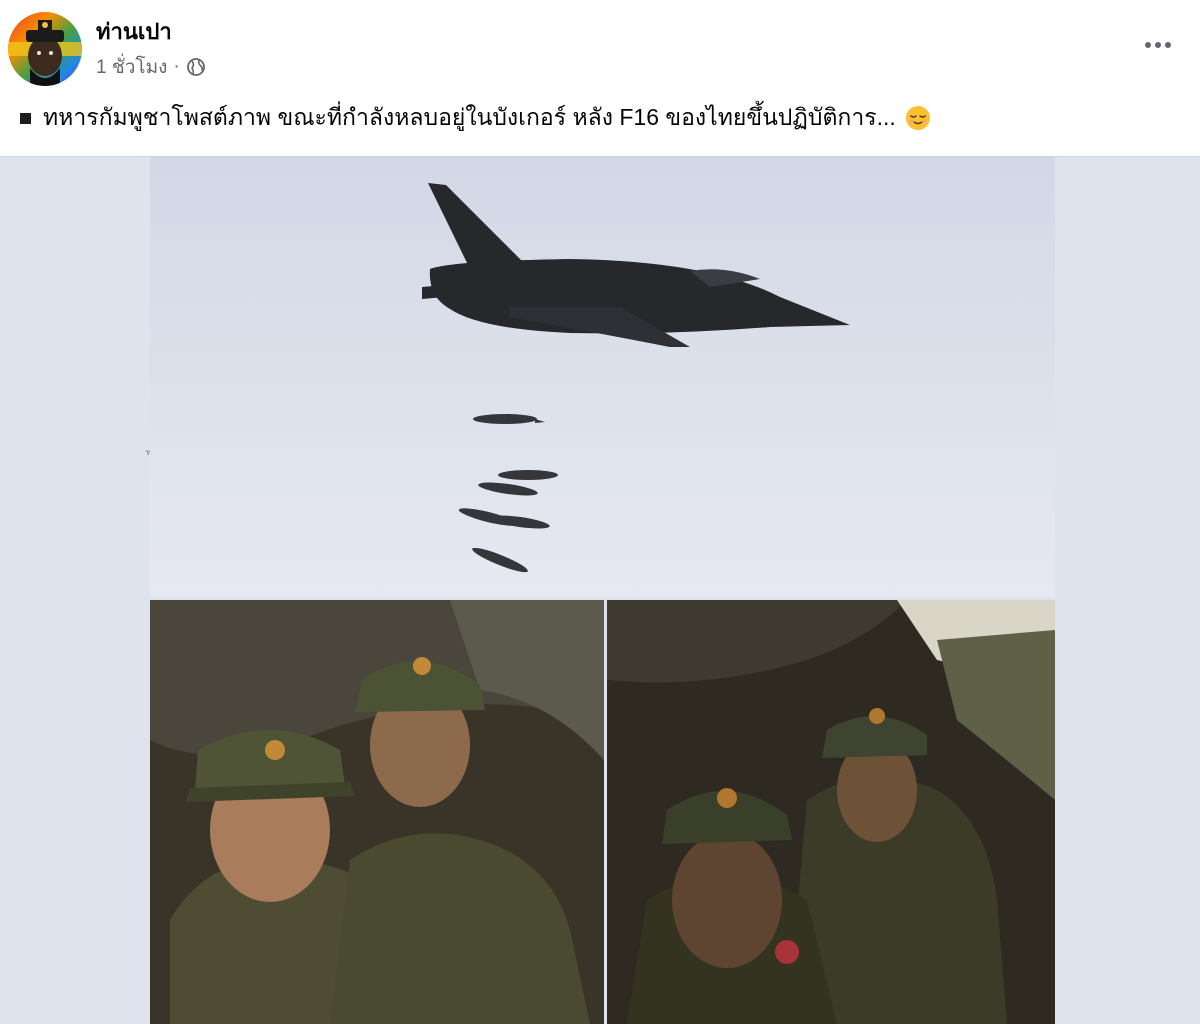 The width and height of the screenshot is (1200, 1024). Describe the element at coordinates (1158, 45) in the screenshot. I see `more-options-icon` at that location.